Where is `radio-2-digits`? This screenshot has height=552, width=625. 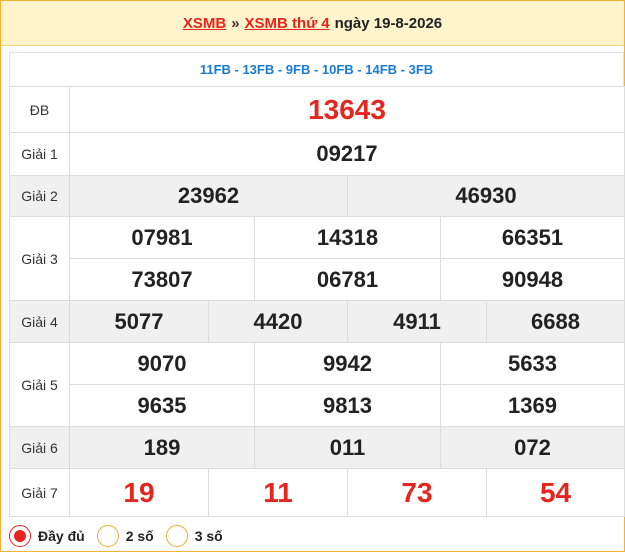
radio-2-digits is located at coordinates (107, 536).